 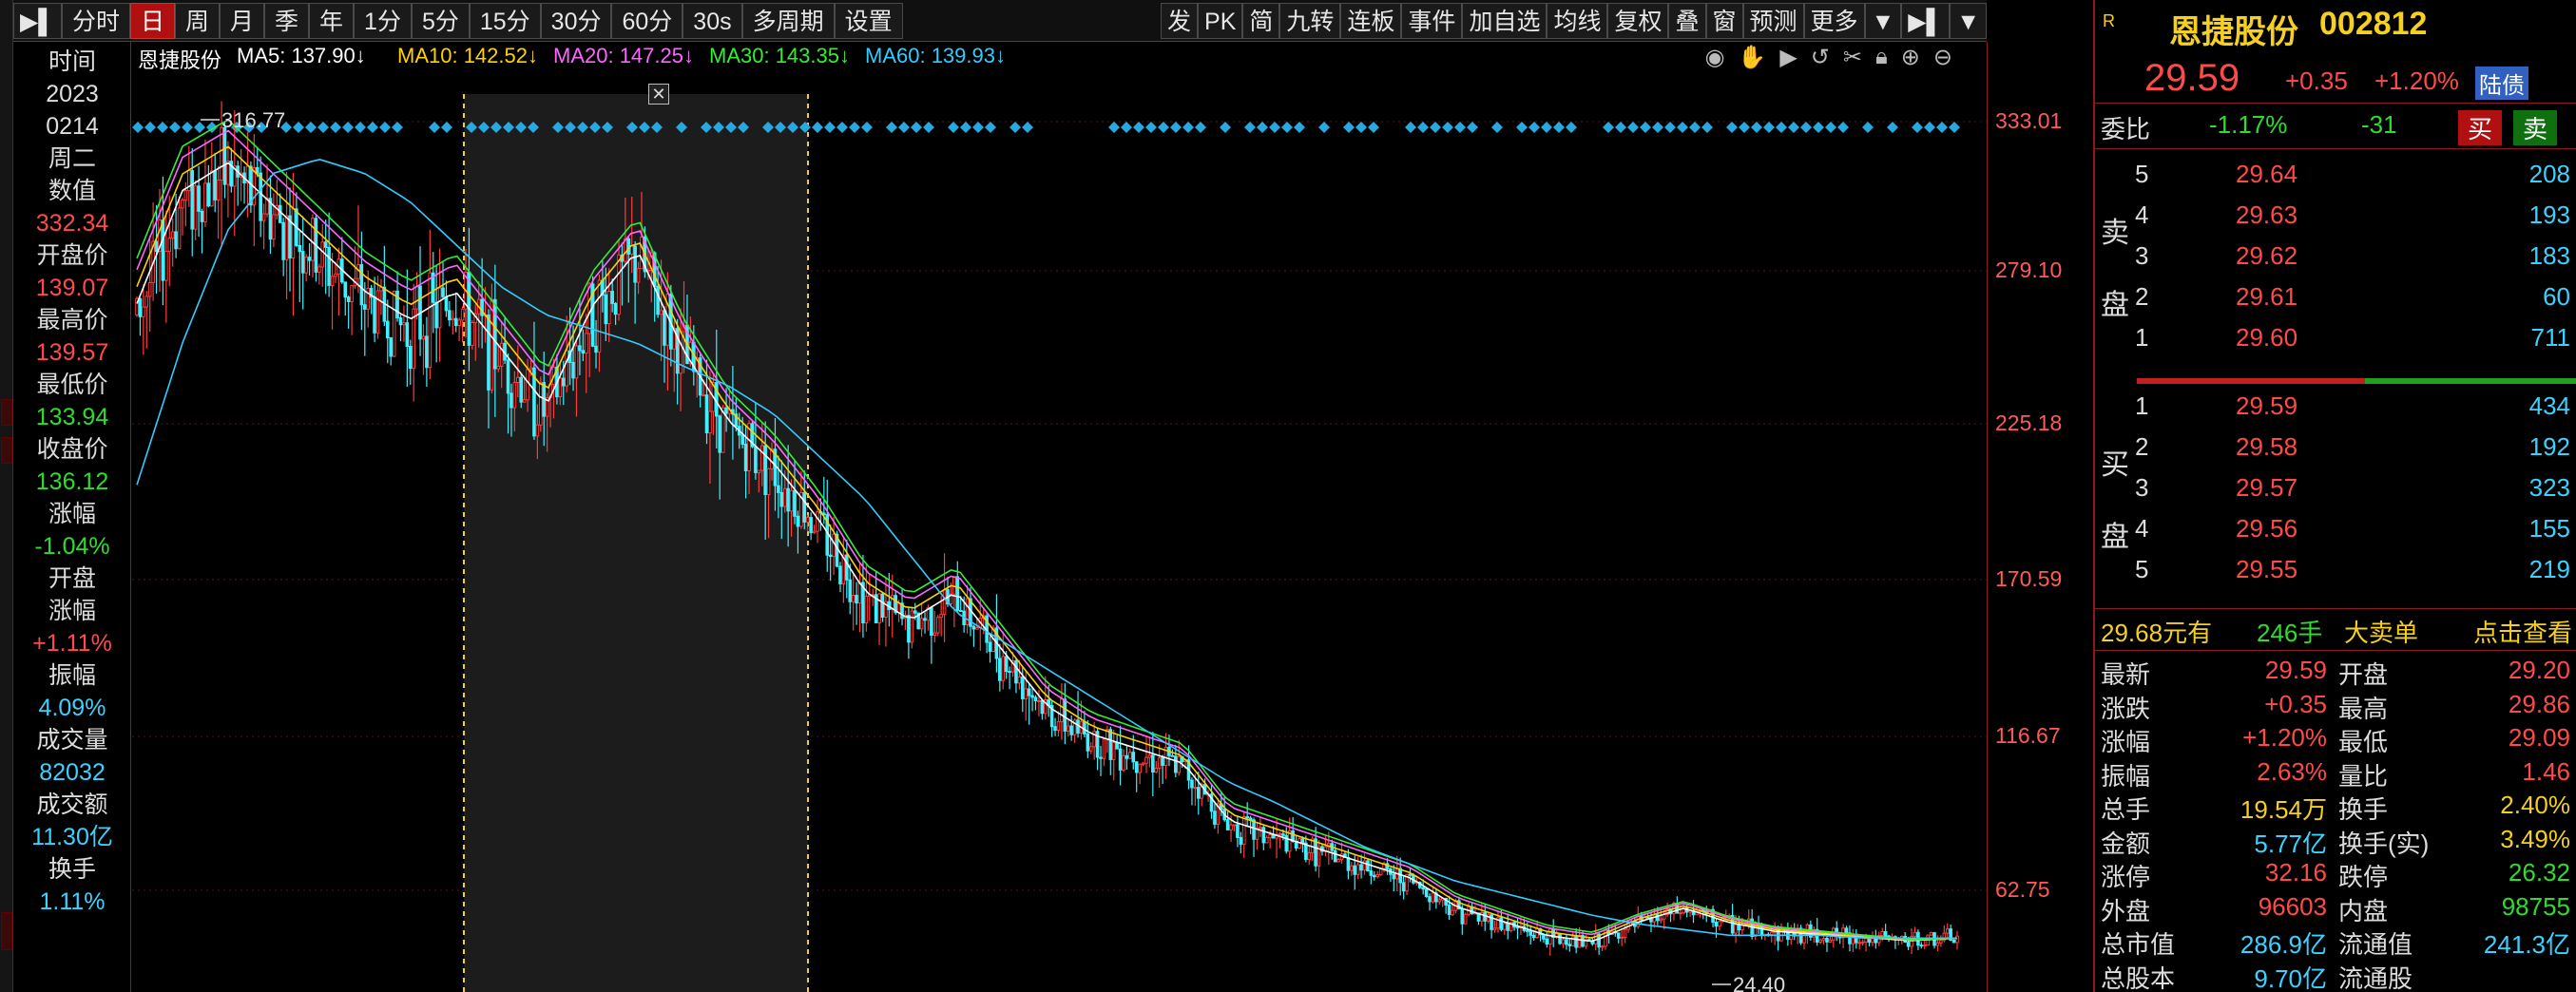 What do you see at coordinates (1942, 57) in the screenshot?
I see `zoom-out-icon: ⊖` at bounding box center [1942, 57].